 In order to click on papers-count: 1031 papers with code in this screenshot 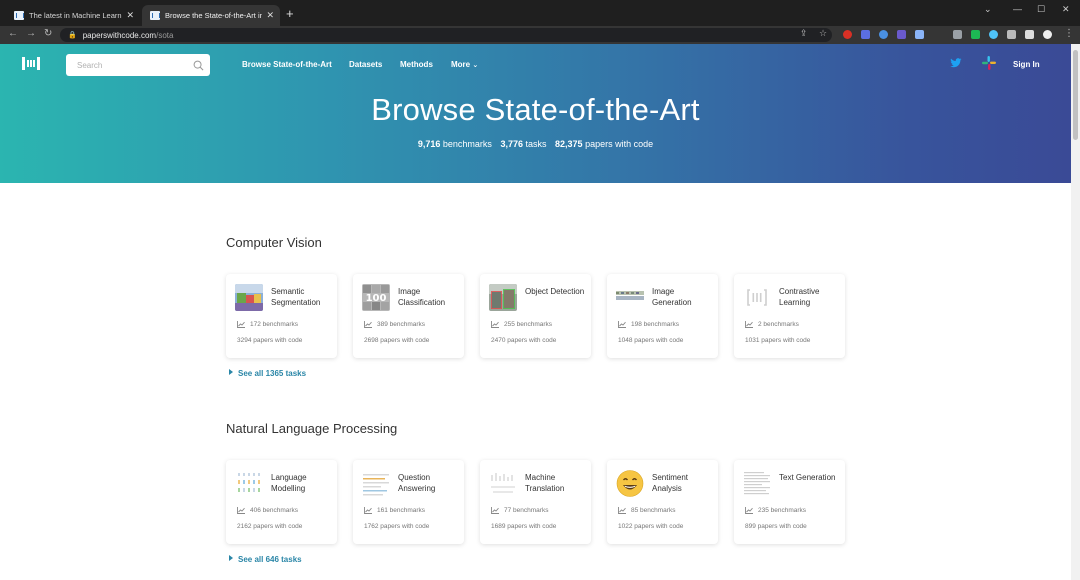, I will do `click(778, 340)`.